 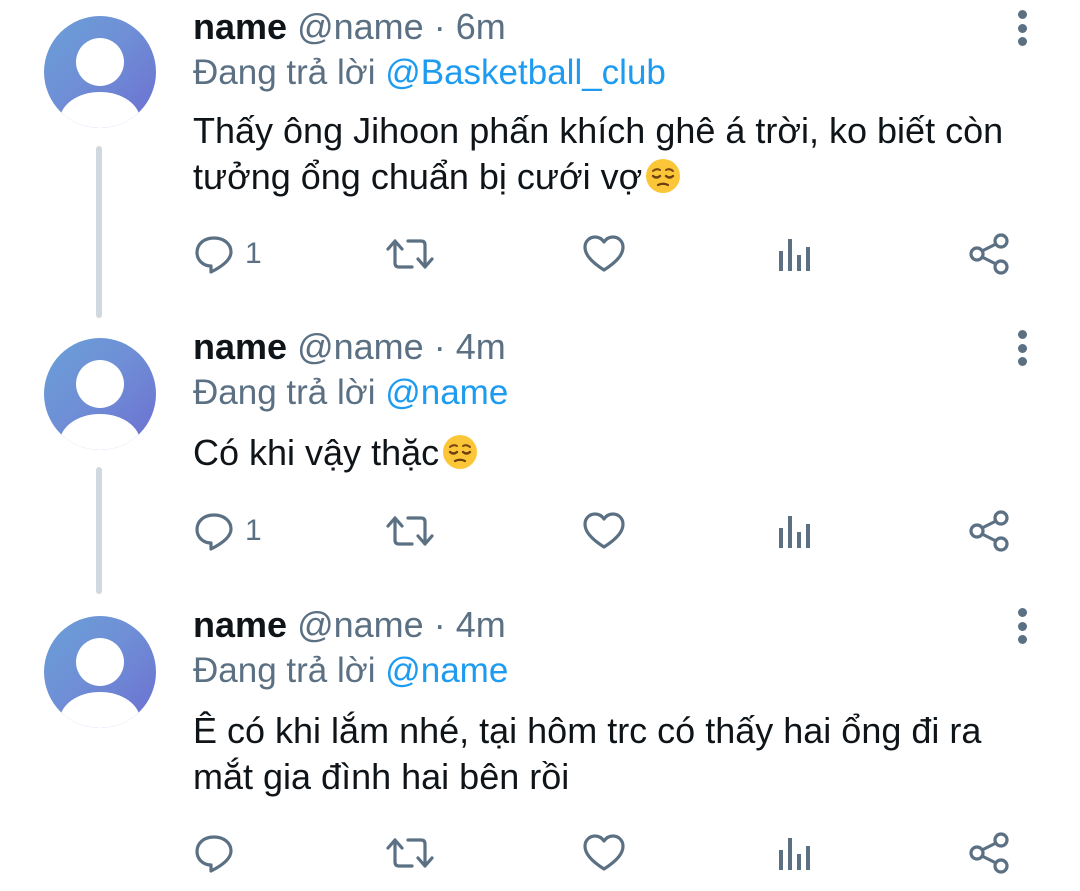 I want to click on tweet-header: name @name · 6m, so click(x=349, y=27).